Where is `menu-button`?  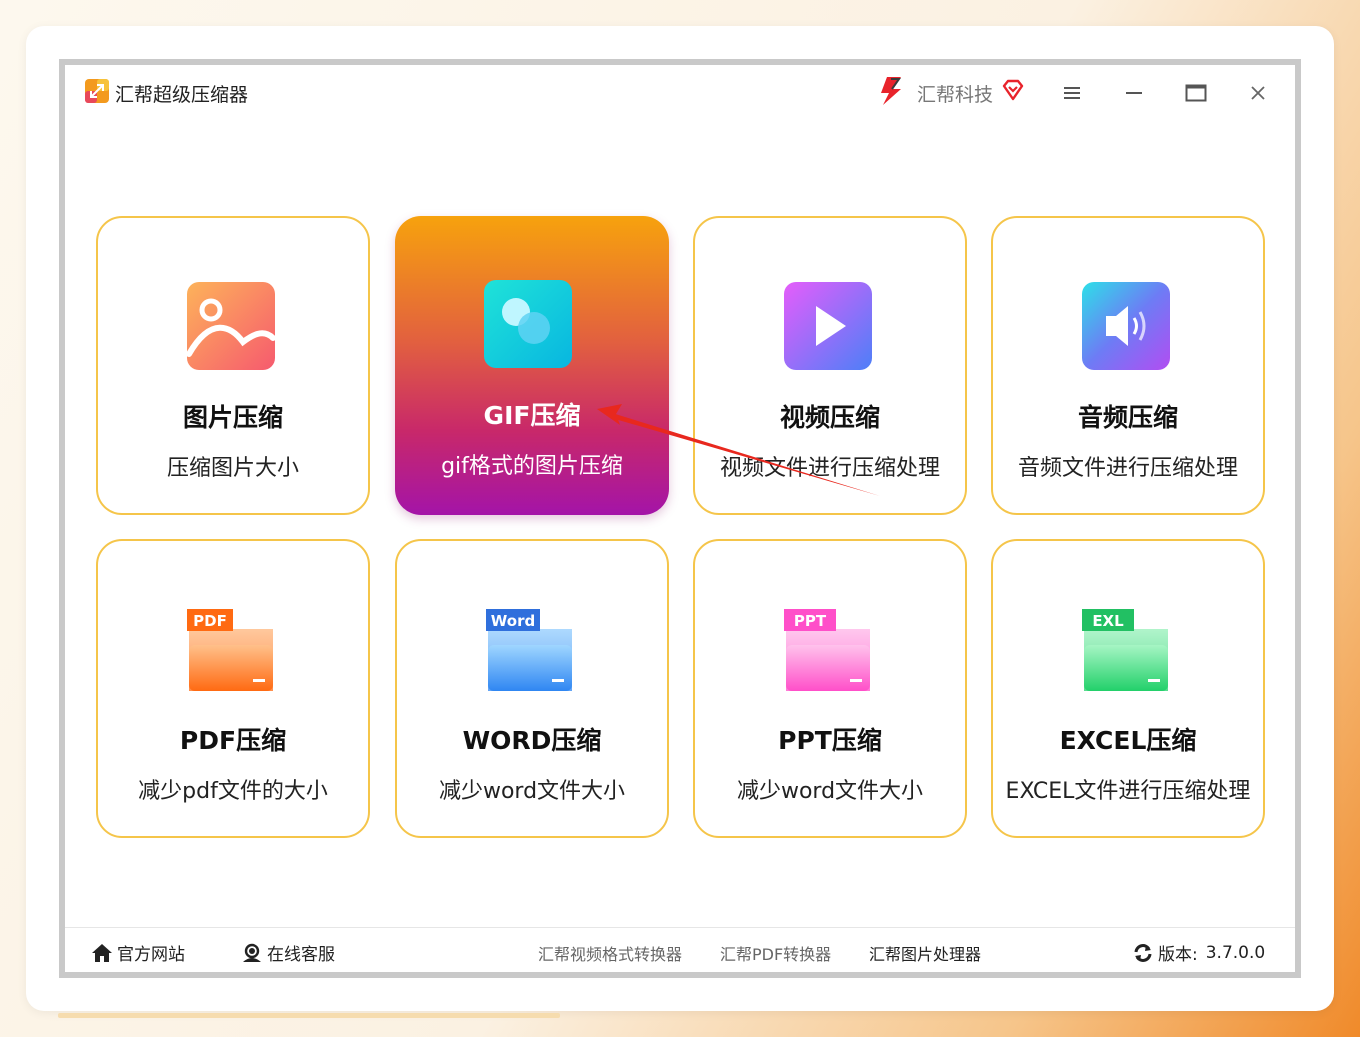 menu-button is located at coordinates (1072, 93).